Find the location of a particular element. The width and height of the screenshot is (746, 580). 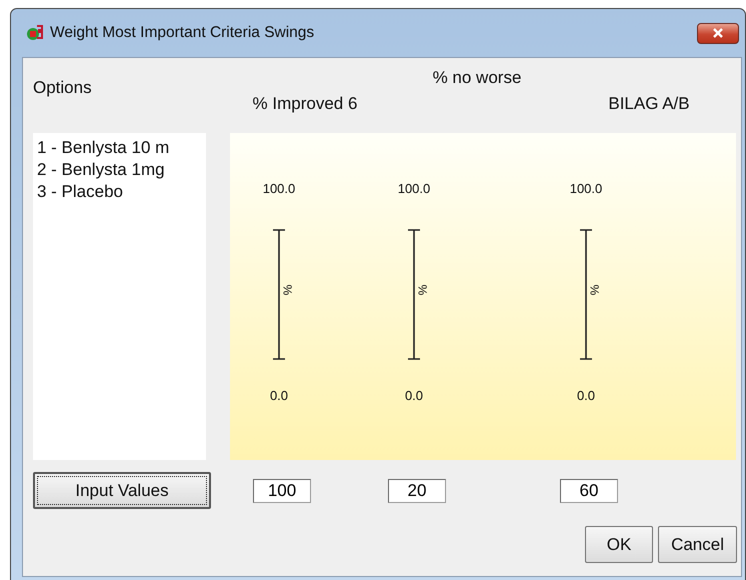

options-list: 1 - Benlysta 10 m 2 - Benlysta 1mg 3 - Placebo is located at coordinates (119, 296).